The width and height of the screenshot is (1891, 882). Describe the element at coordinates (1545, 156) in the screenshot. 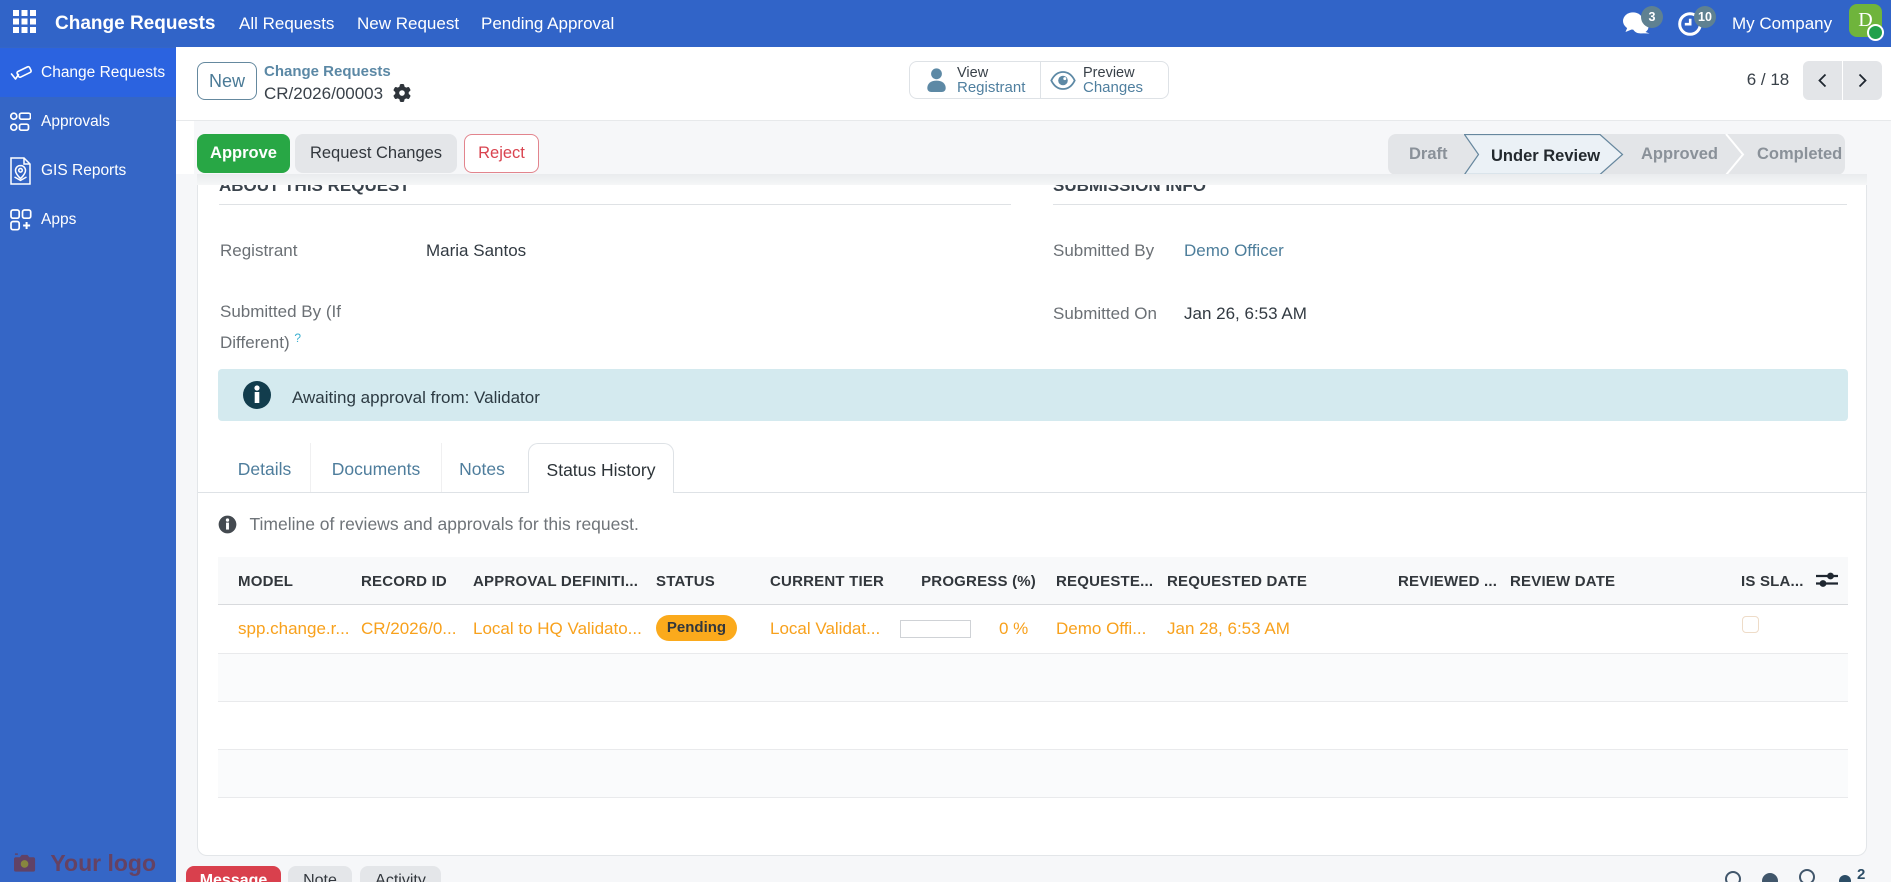

I see `svg-text: Under Review` at that location.